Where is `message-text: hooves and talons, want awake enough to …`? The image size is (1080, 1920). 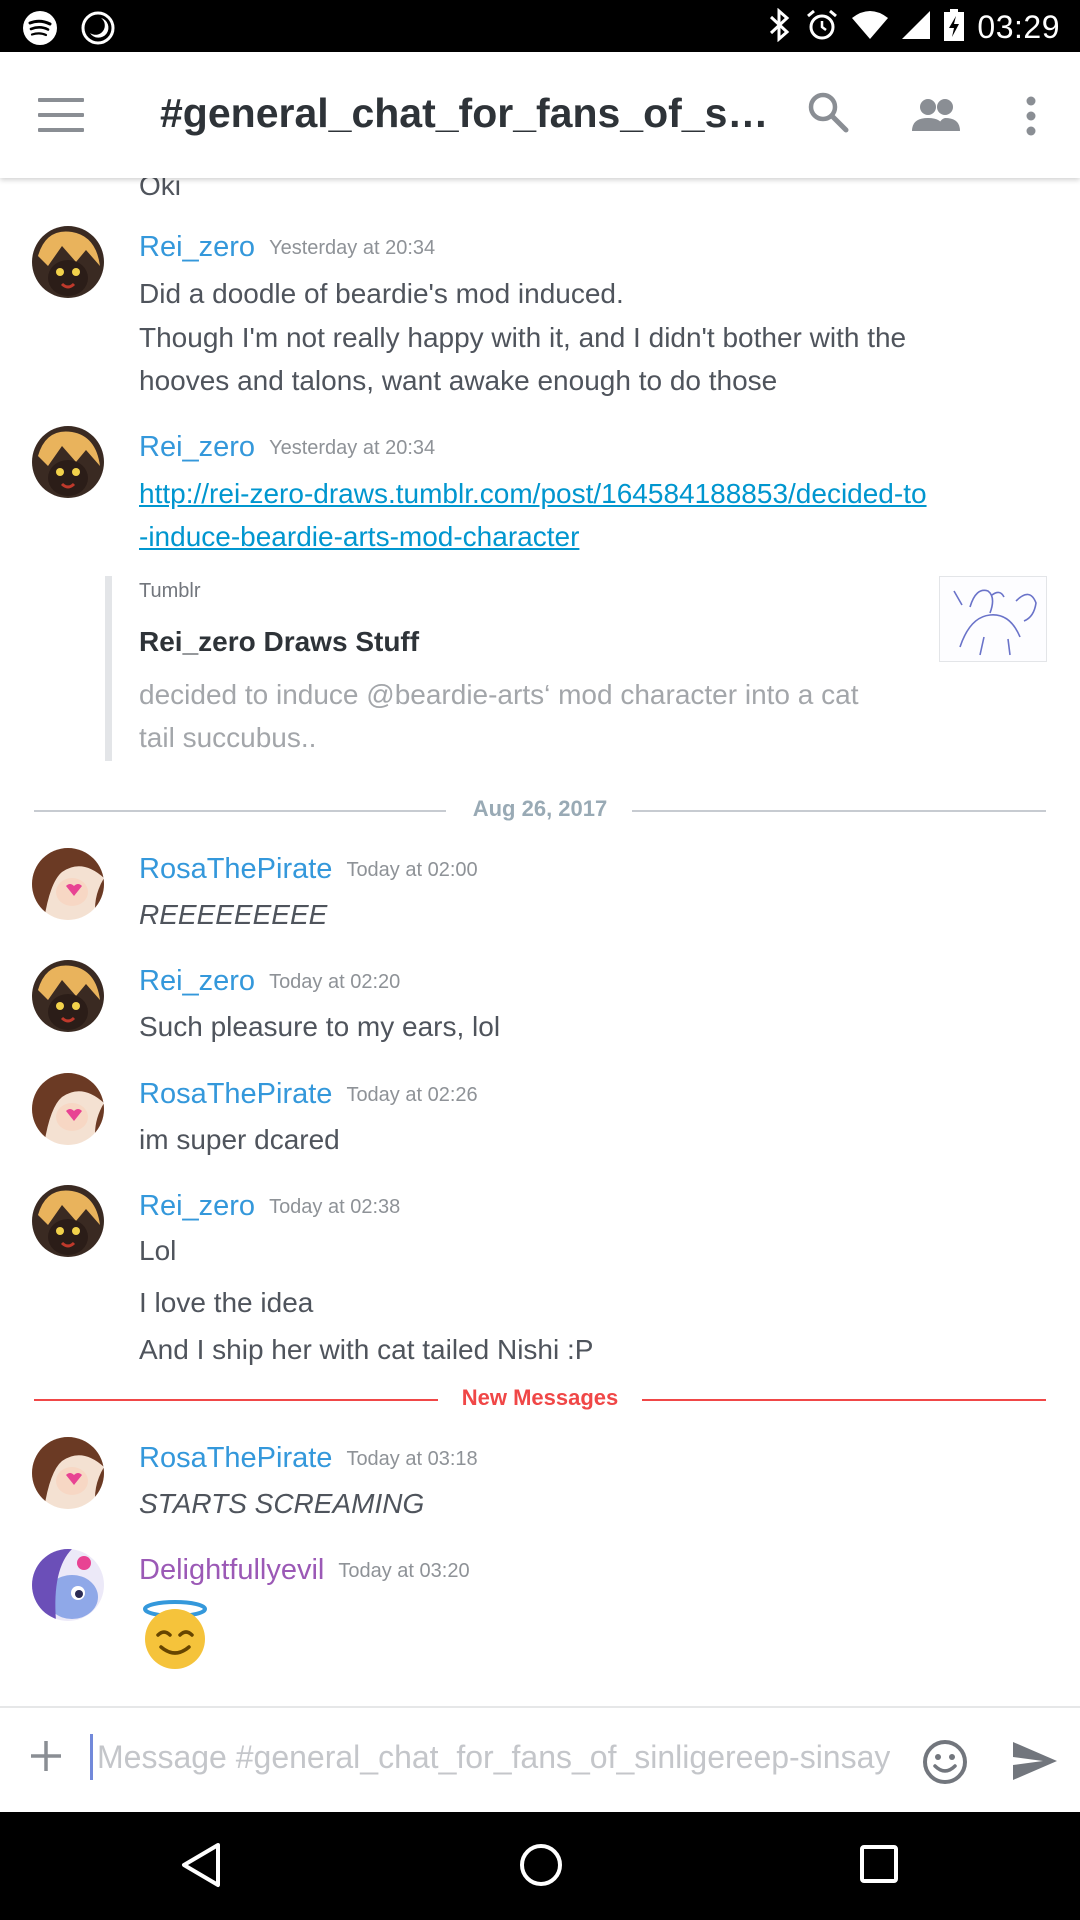
message-text: hooves and talons, want awake enough to … is located at coordinates (458, 380).